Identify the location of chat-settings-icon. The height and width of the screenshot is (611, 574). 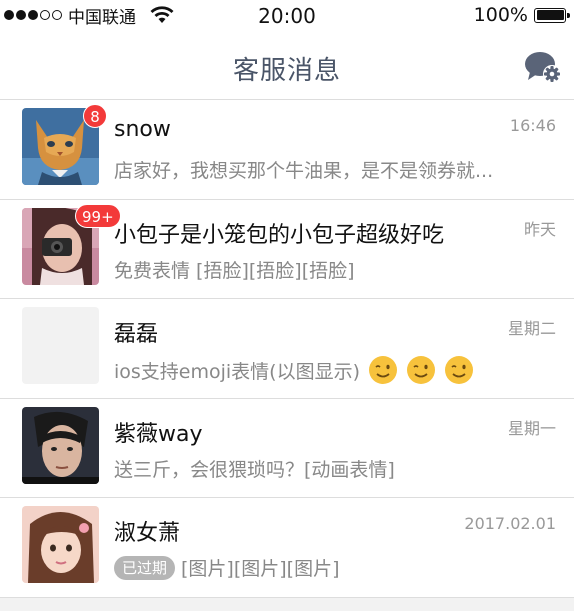
(543, 67).